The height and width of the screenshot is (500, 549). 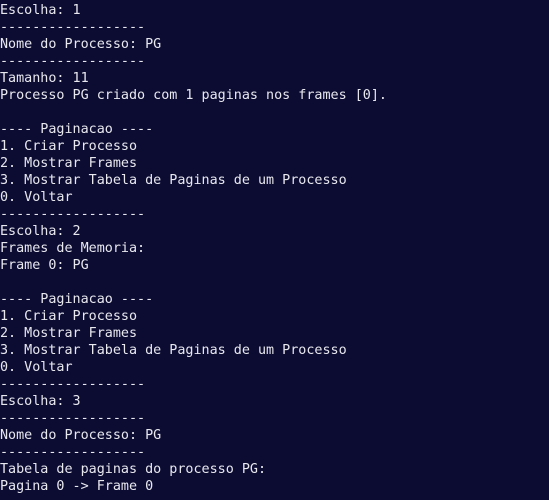 I want to click on terminal-line: Escolha: 3, so click(x=40, y=401).